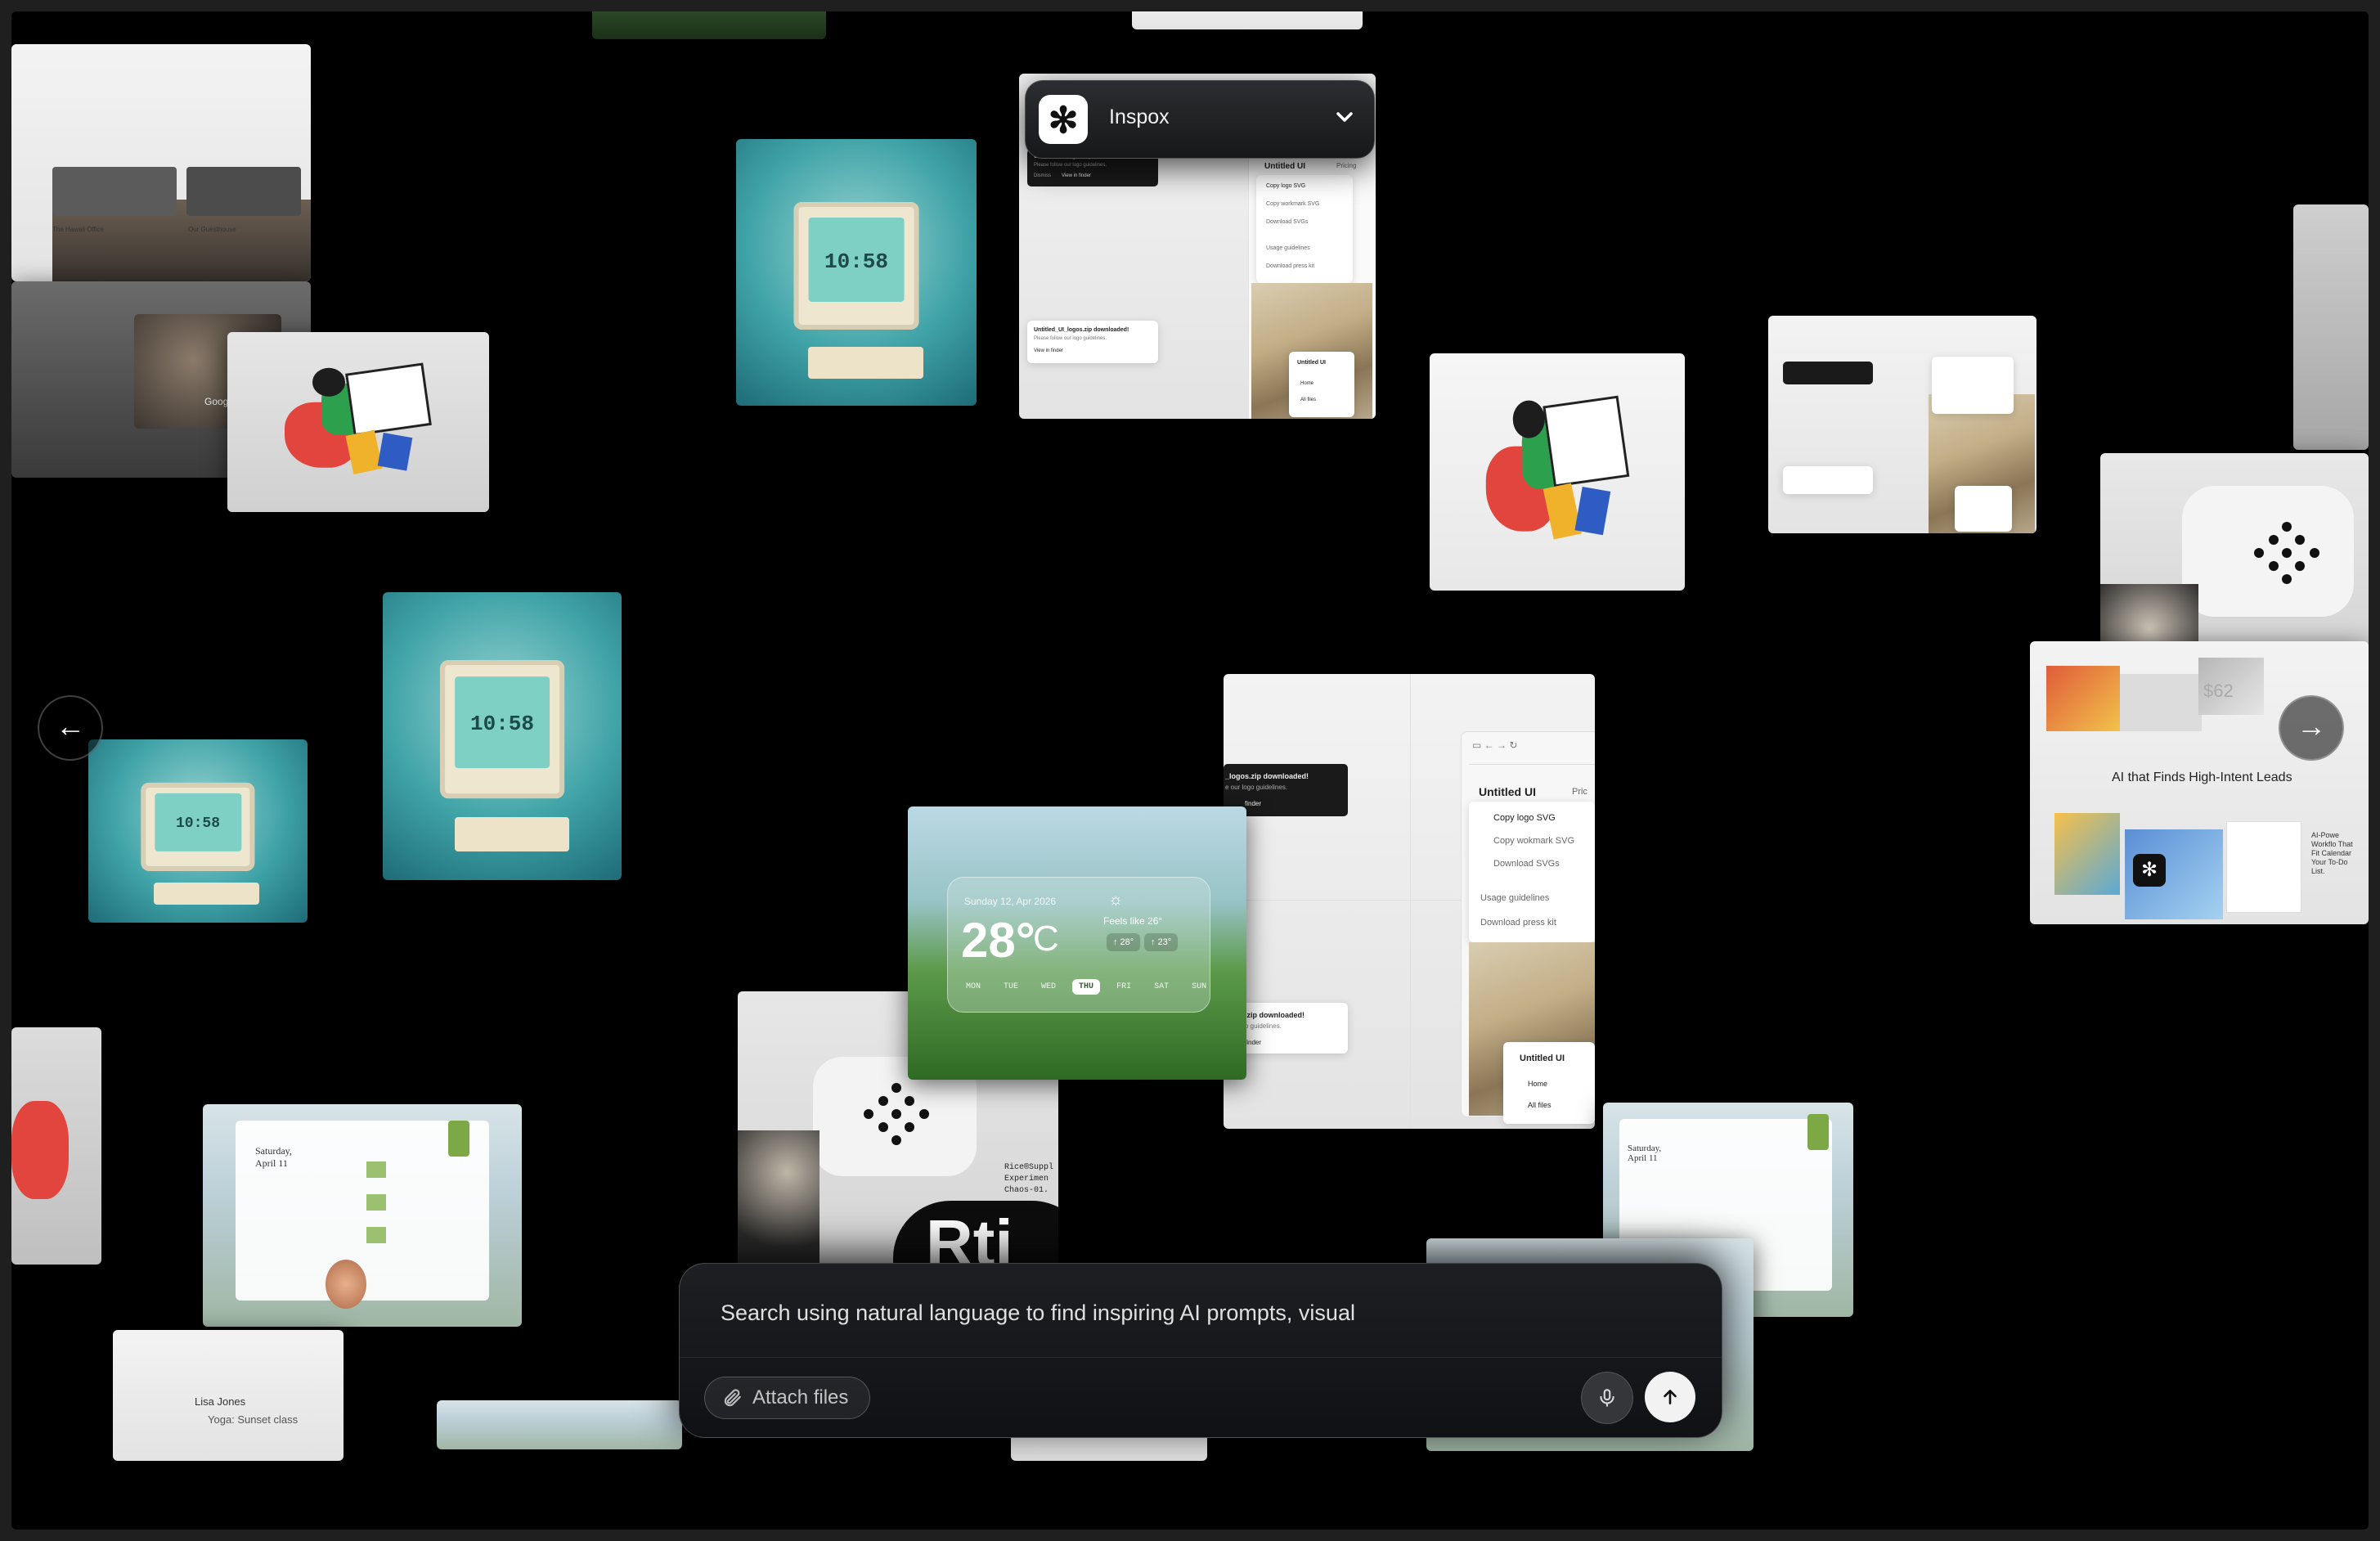 This screenshot has width=2380, height=1541. I want to click on search-divider, so click(1201, 1357).